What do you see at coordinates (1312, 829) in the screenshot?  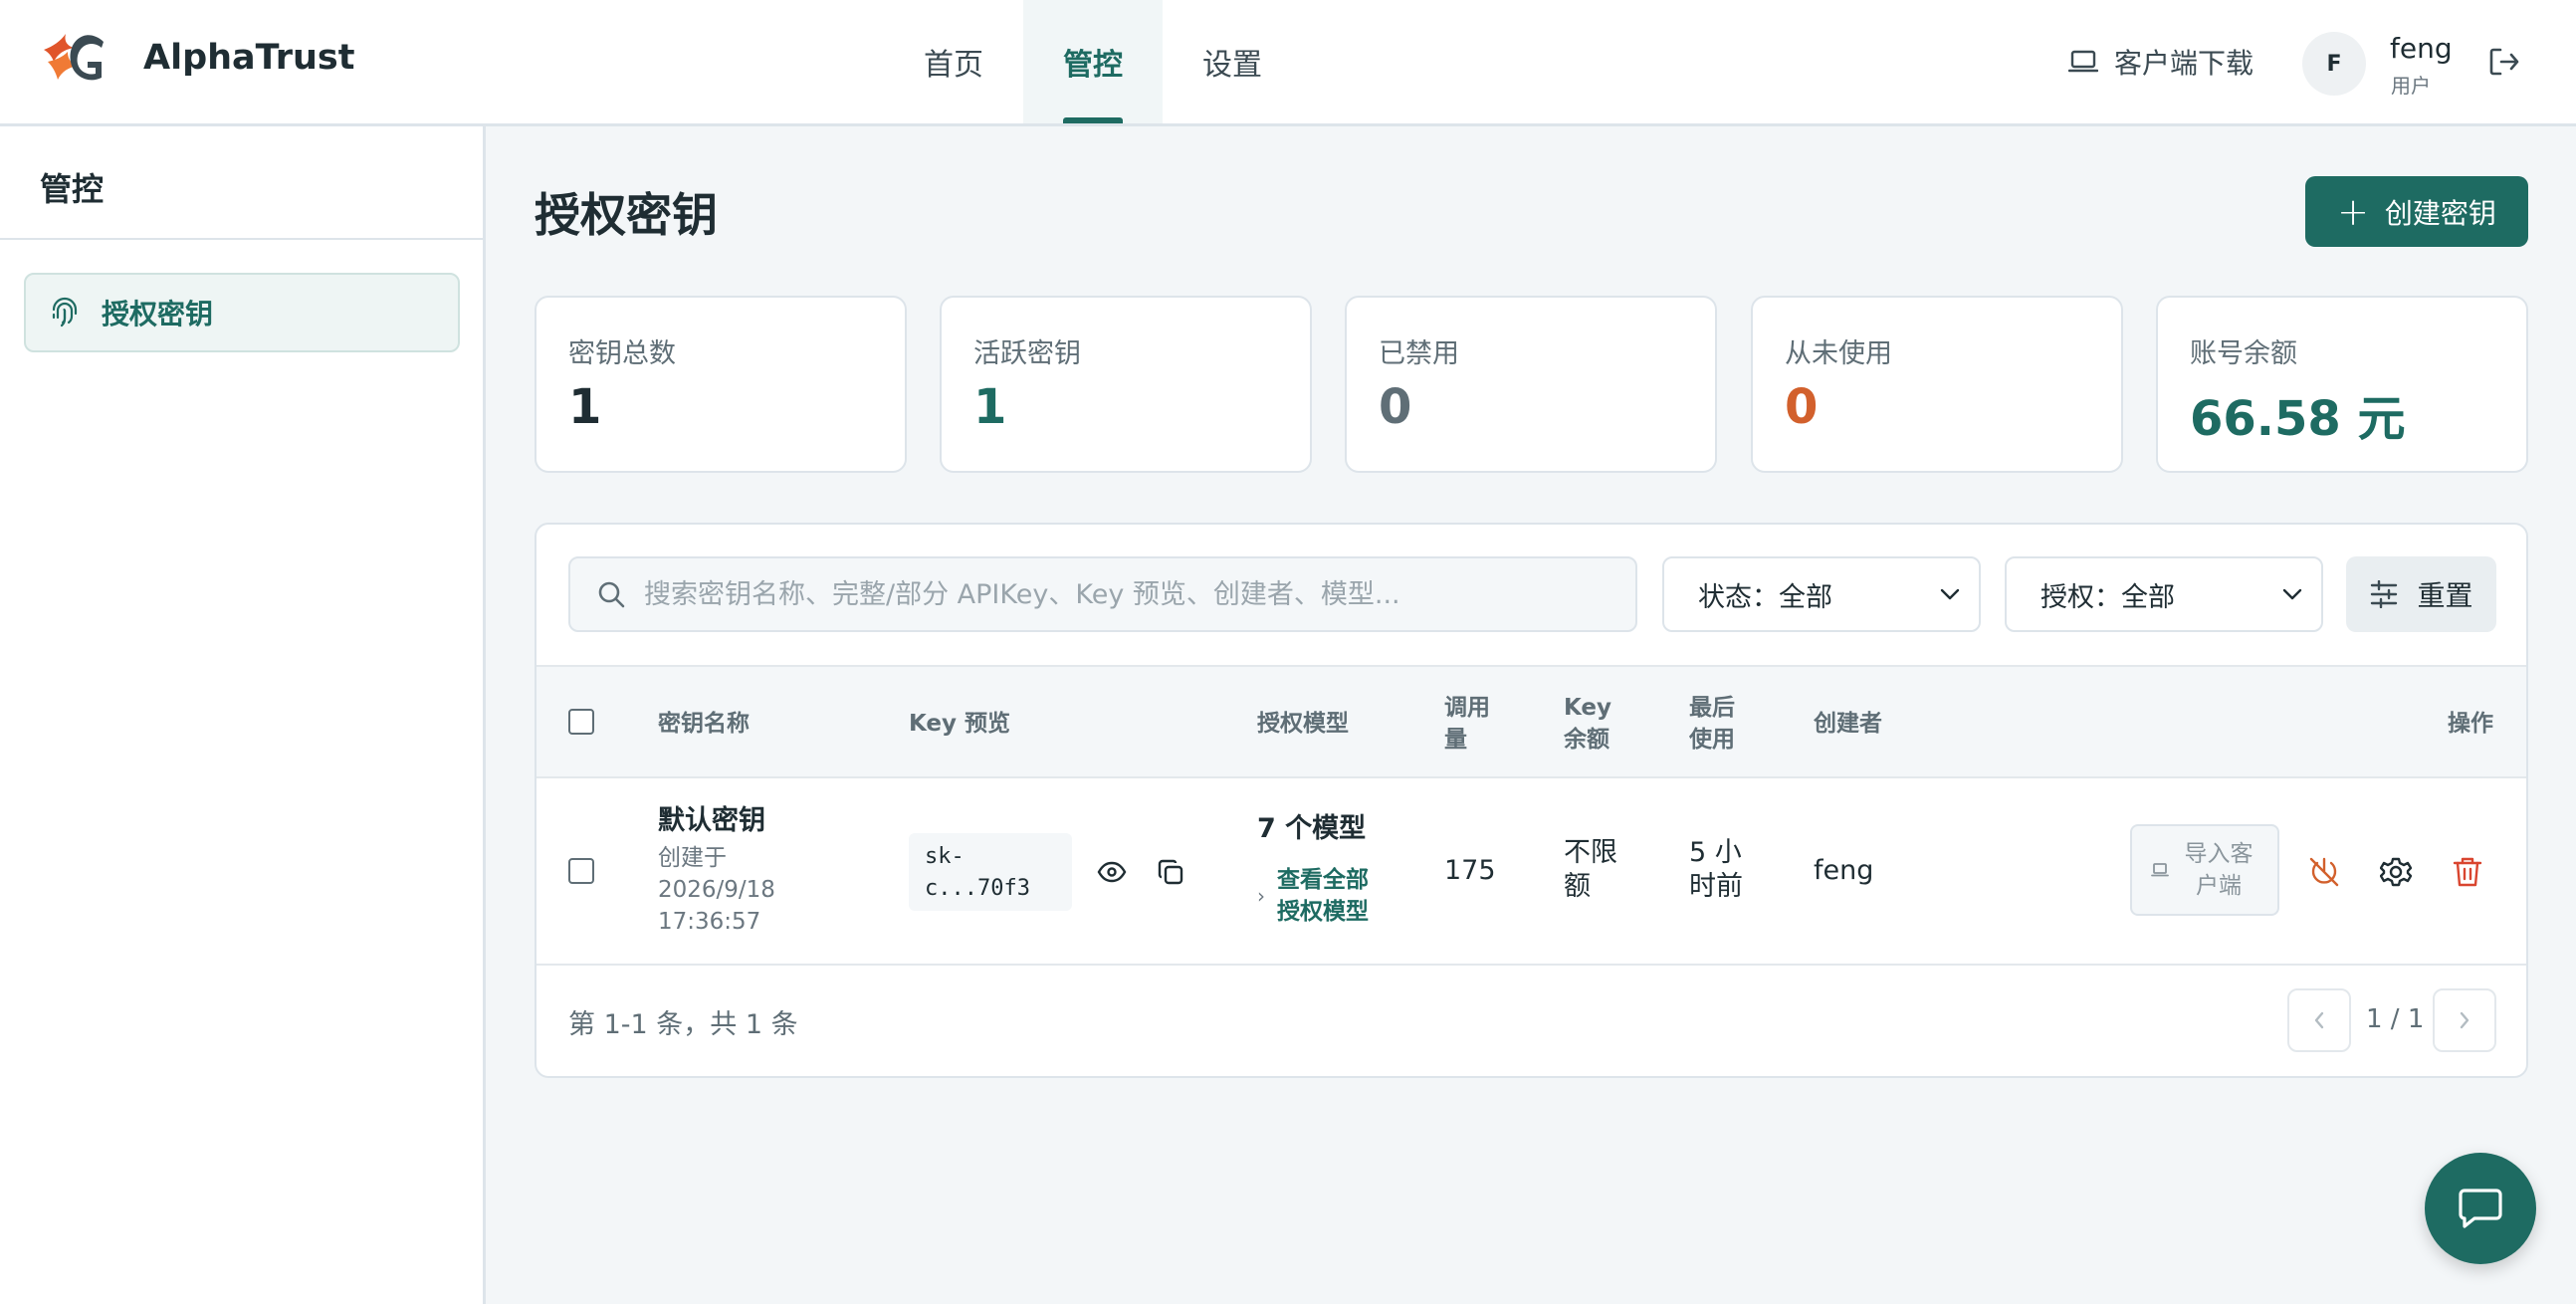 I see `model-count: 7 个模型` at bounding box center [1312, 829].